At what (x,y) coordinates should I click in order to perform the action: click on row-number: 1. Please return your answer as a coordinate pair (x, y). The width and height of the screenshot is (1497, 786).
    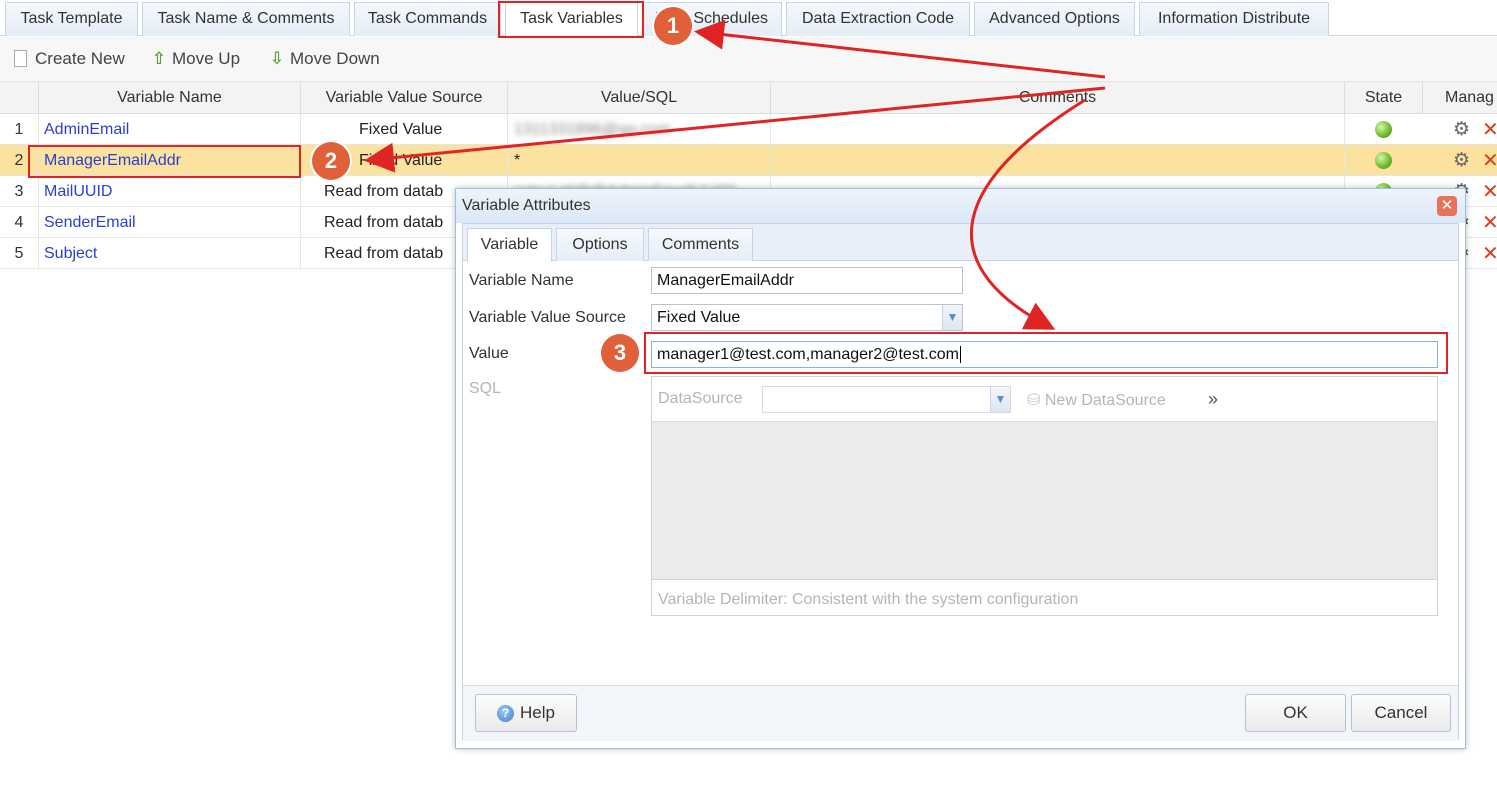
    Looking at the image, I should click on (19, 129).